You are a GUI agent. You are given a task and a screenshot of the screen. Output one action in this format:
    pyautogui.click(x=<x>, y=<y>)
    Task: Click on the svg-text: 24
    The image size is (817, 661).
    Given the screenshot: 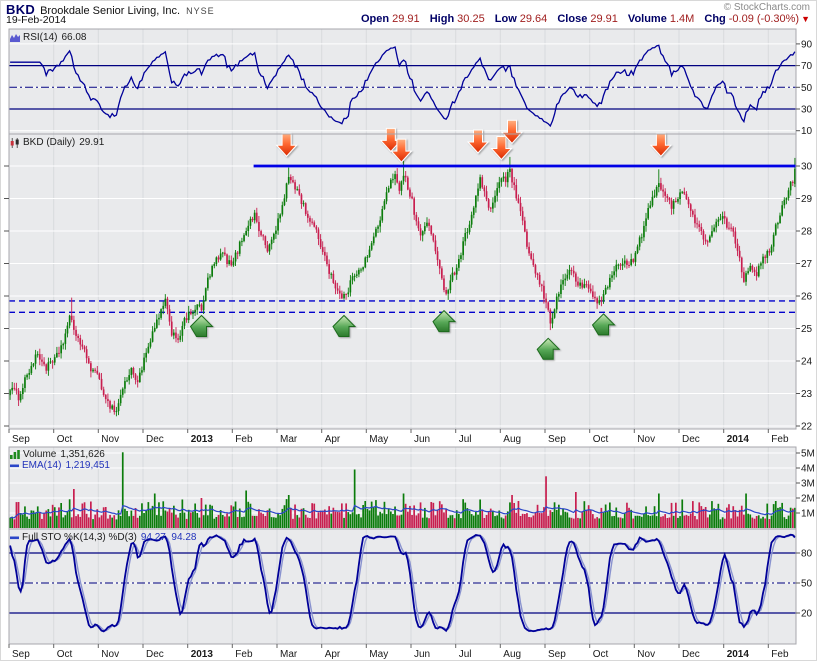 What is the action you would take?
    pyautogui.click(x=807, y=362)
    